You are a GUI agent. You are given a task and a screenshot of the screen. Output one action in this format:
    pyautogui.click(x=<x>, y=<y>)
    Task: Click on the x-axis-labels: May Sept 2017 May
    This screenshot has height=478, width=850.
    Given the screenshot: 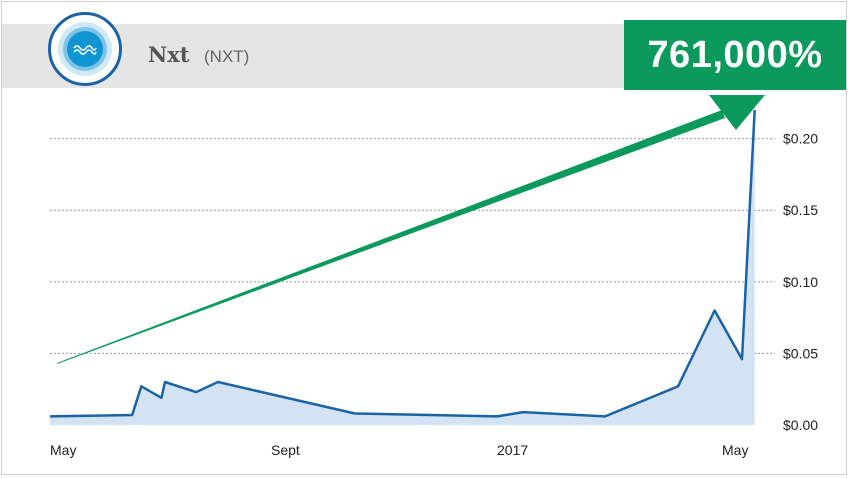 What is the action you would take?
    pyautogui.click(x=399, y=450)
    